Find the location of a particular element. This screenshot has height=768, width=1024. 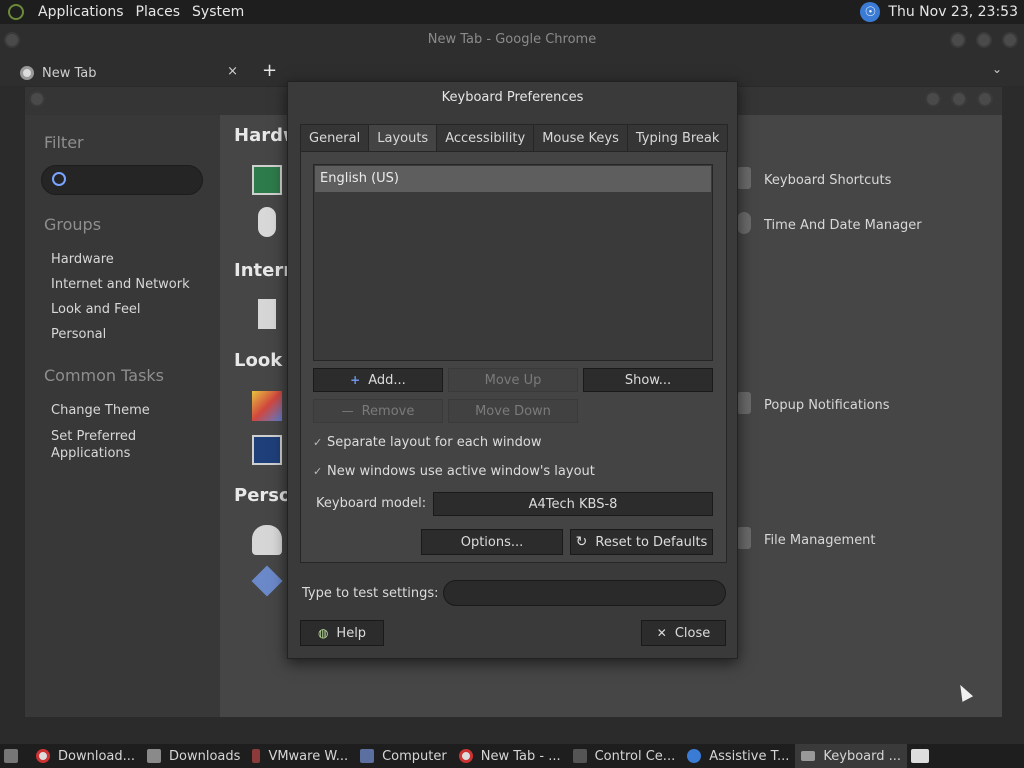

menu-places: Places is located at coordinates (158, 12).